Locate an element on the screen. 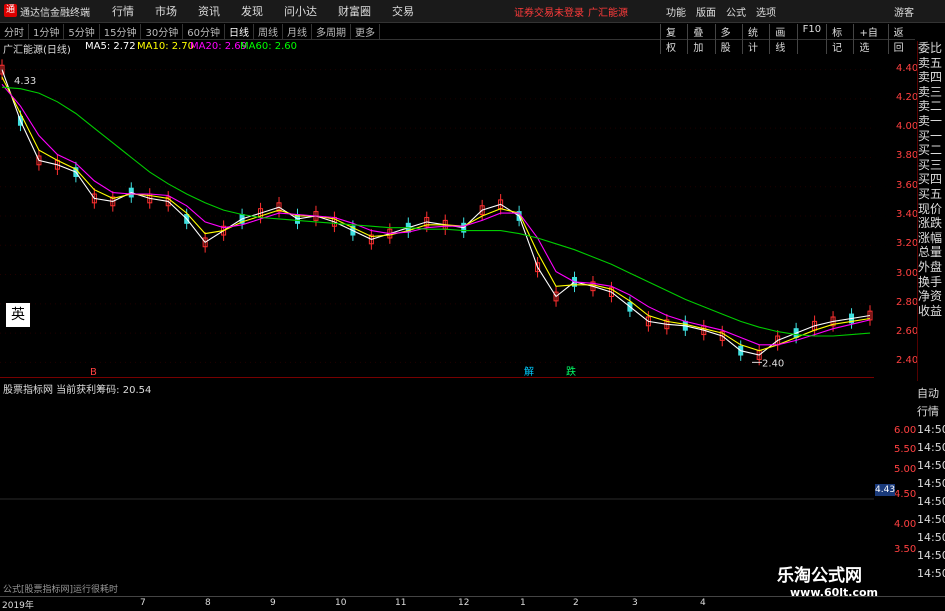 This screenshot has width=945, height=611. price-tick-label: 4.20 is located at coordinates (907, 97).